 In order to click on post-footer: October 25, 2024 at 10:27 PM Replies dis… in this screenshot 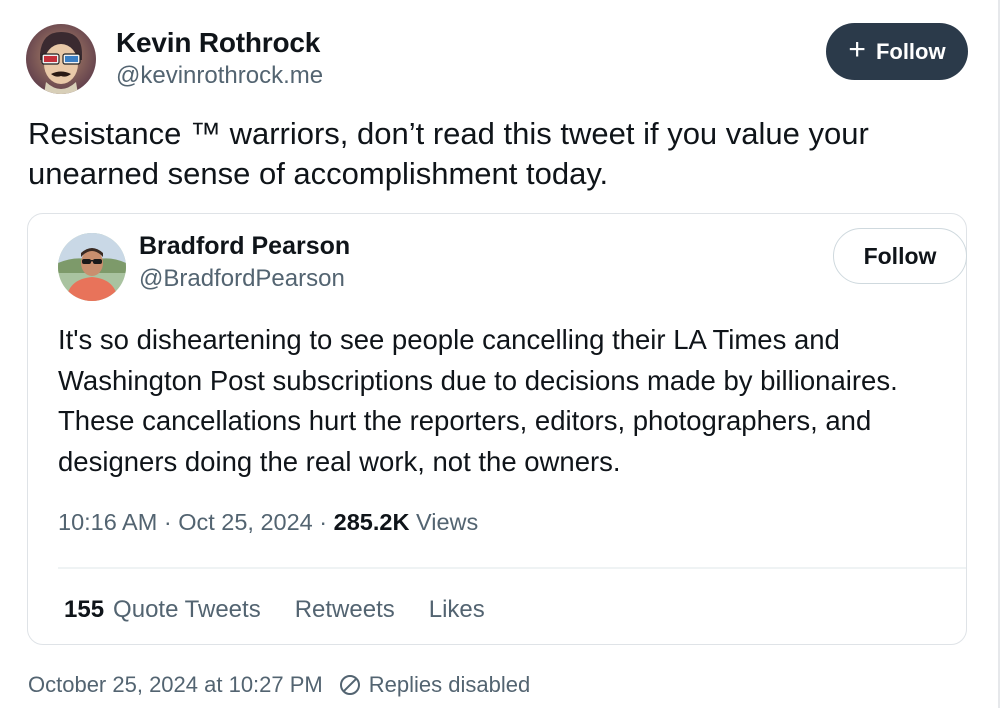, I will do `click(279, 685)`.